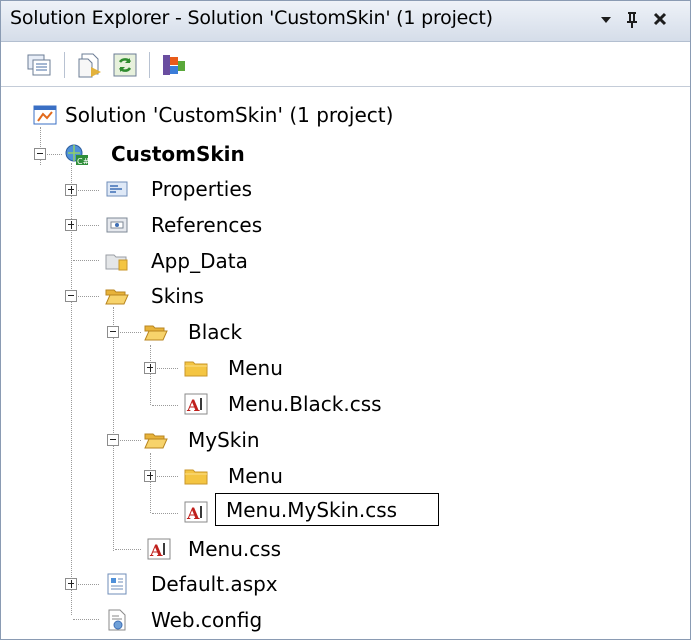 The width and height of the screenshot is (691, 640). Describe the element at coordinates (215, 332) in the screenshot. I see `tree-item-label: Black` at that location.